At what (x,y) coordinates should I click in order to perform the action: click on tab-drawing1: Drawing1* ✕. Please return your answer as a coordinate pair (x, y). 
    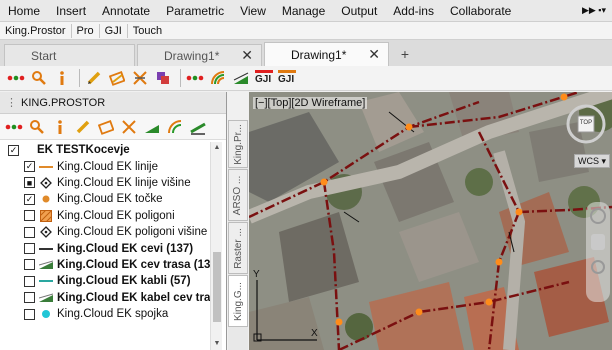
    Looking at the image, I should click on (199, 55).